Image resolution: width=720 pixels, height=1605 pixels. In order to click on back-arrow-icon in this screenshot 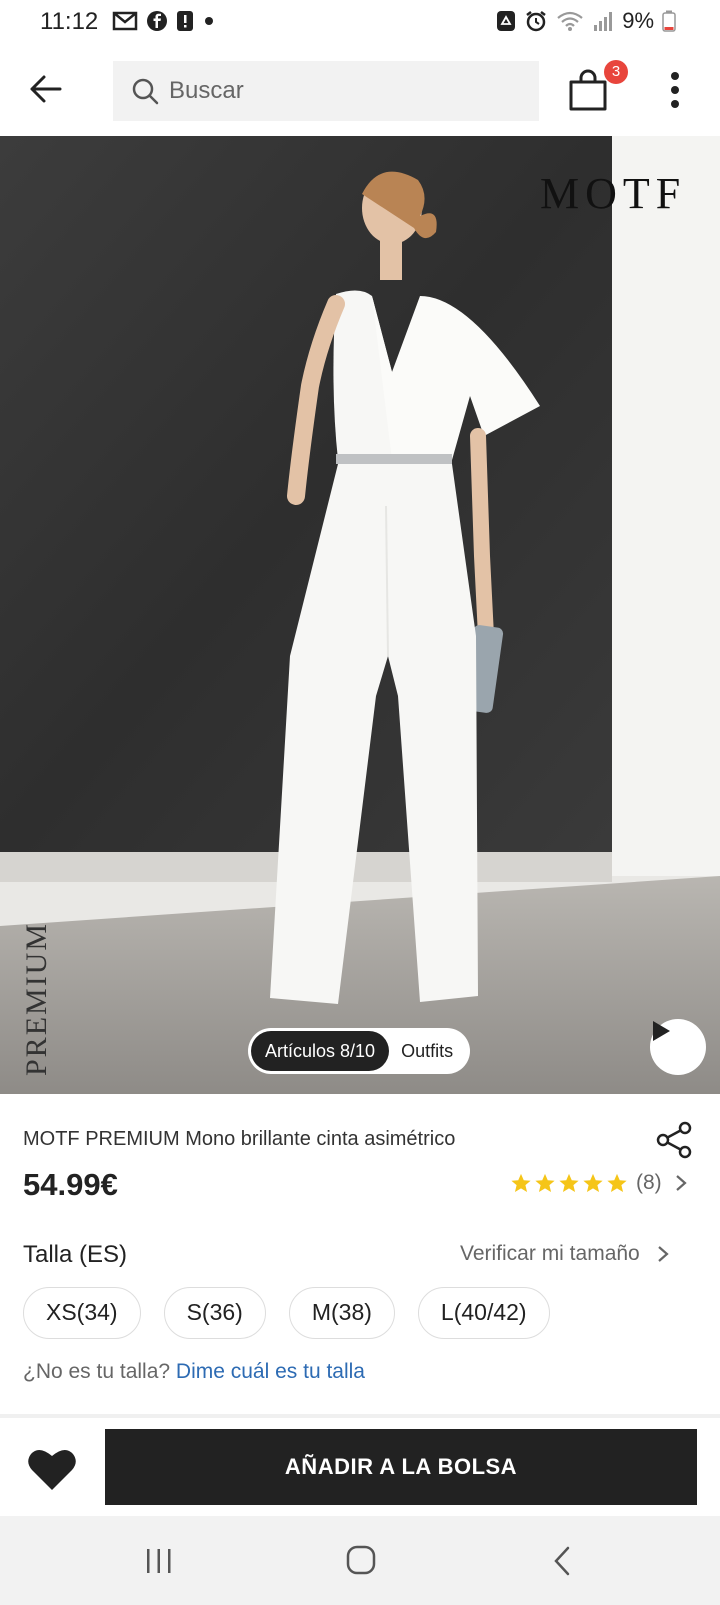, I will do `click(46, 89)`.